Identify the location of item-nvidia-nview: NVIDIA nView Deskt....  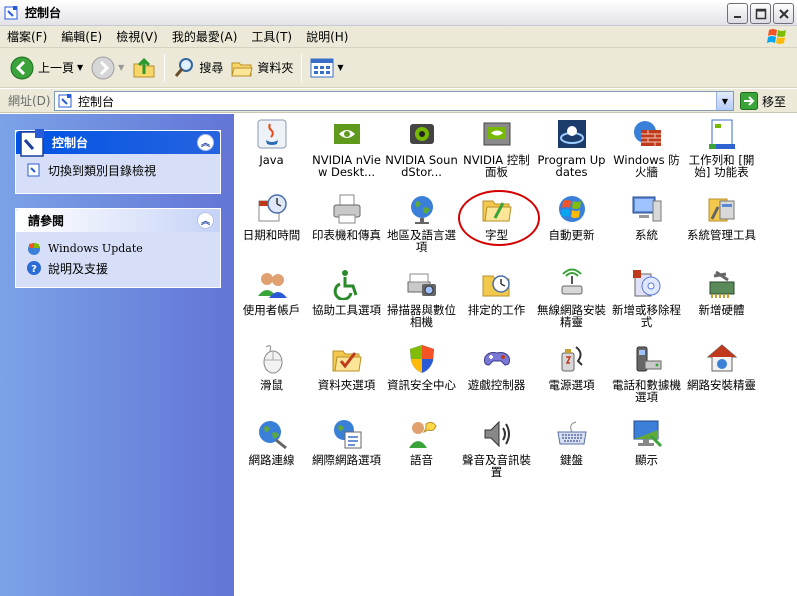
(346, 148).